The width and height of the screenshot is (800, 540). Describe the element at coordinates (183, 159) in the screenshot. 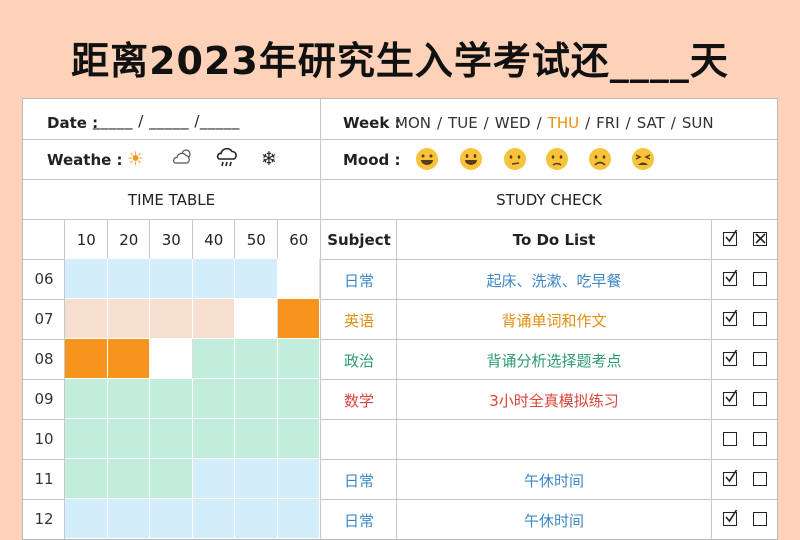

I see `cloudy-sun-icon` at that location.